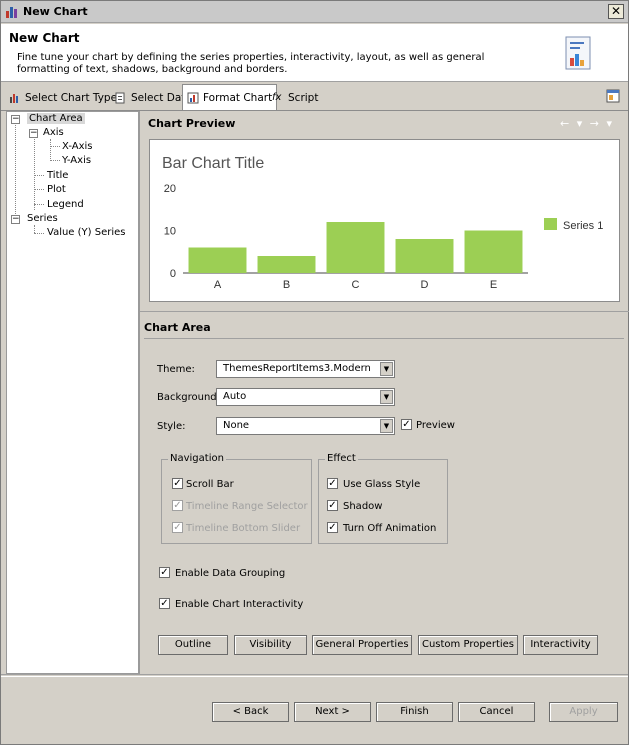 The width and height of the screenshot is (629, 745). Describe the element at coordinates (14, 98) in the screenshot. I see `chart-type-icon` at that location.